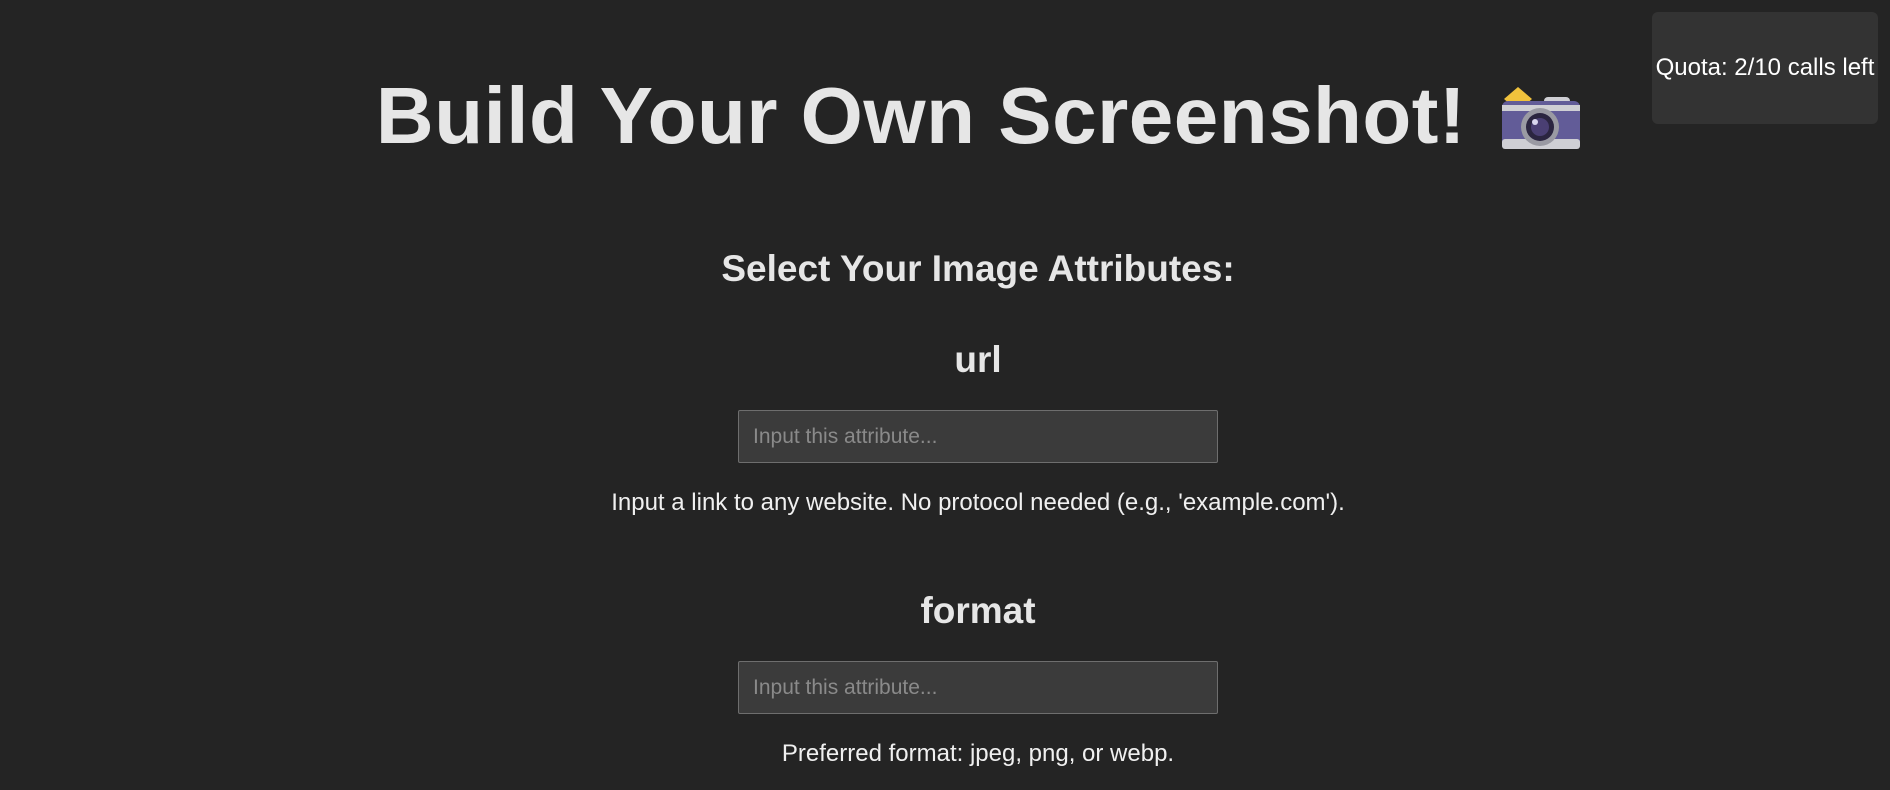 The height and width of the screenshot is (790, 1890). I want to click on attribute-label-format: format, so click(978, 610).